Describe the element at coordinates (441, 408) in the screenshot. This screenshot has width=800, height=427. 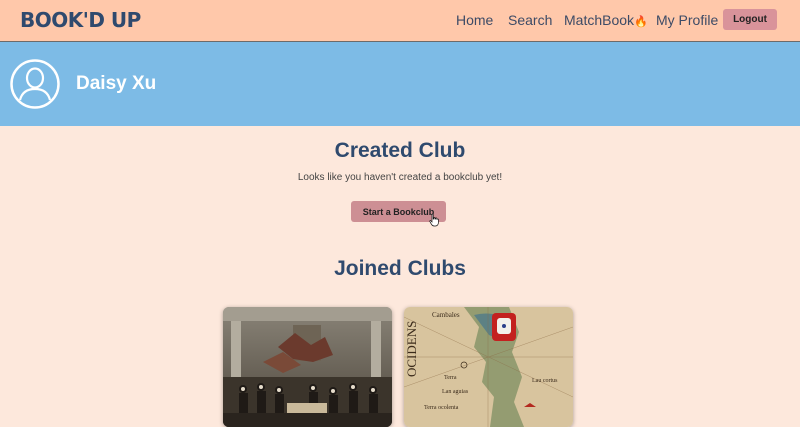
I see `map-label-terra-ocolenta: Terra ocolenta` at that location.